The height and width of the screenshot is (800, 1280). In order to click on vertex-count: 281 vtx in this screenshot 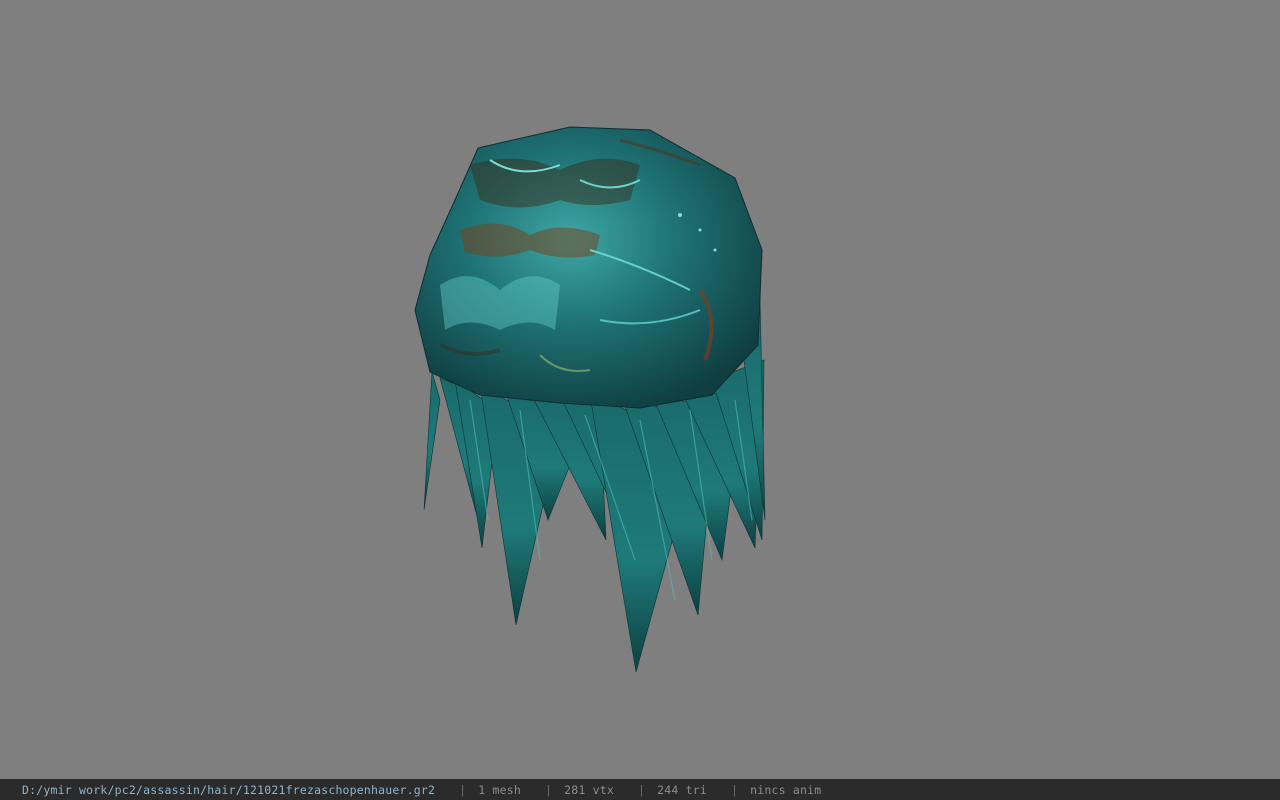, I will do `click(589, 789)`.